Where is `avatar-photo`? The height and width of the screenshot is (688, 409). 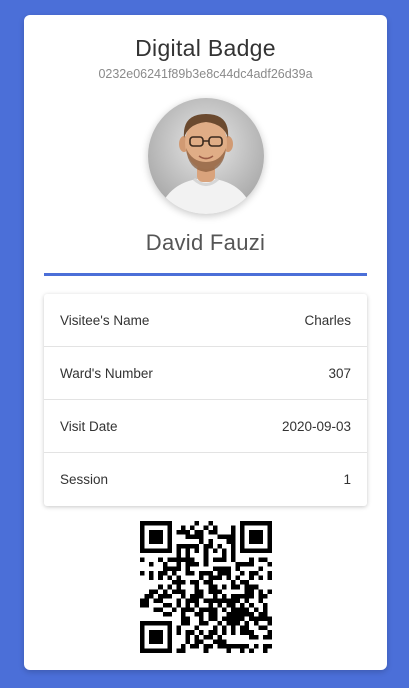 avatar-photo is located at coordinates (206, 156).